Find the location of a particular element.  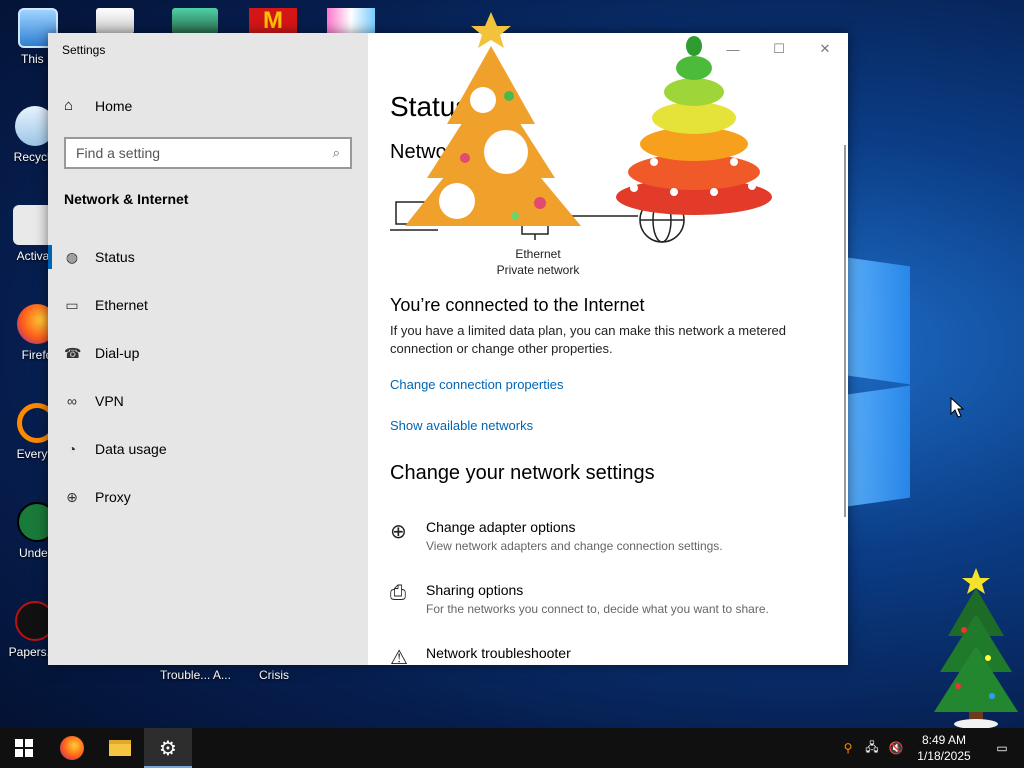

home-nav-item: ⌂ Home is located at coordinates (98, 105).